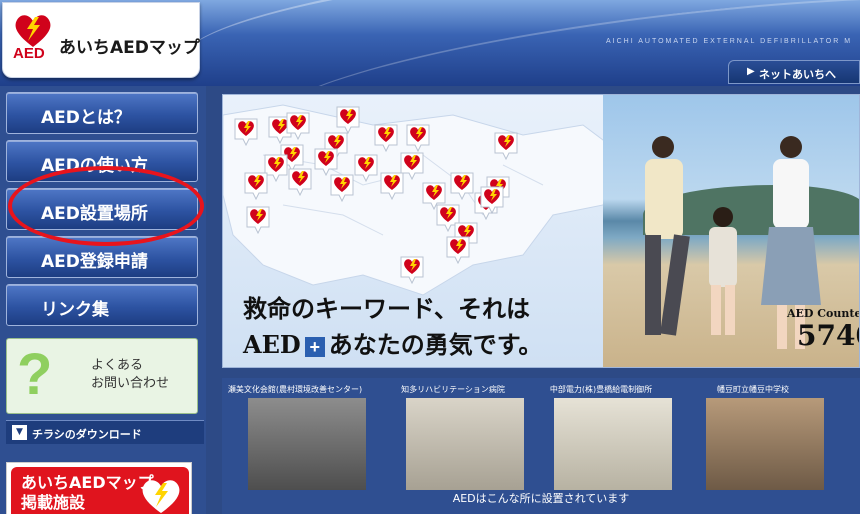  I want to click on download-heading: ▼ チラシのダウンロード, so click(105, 432).